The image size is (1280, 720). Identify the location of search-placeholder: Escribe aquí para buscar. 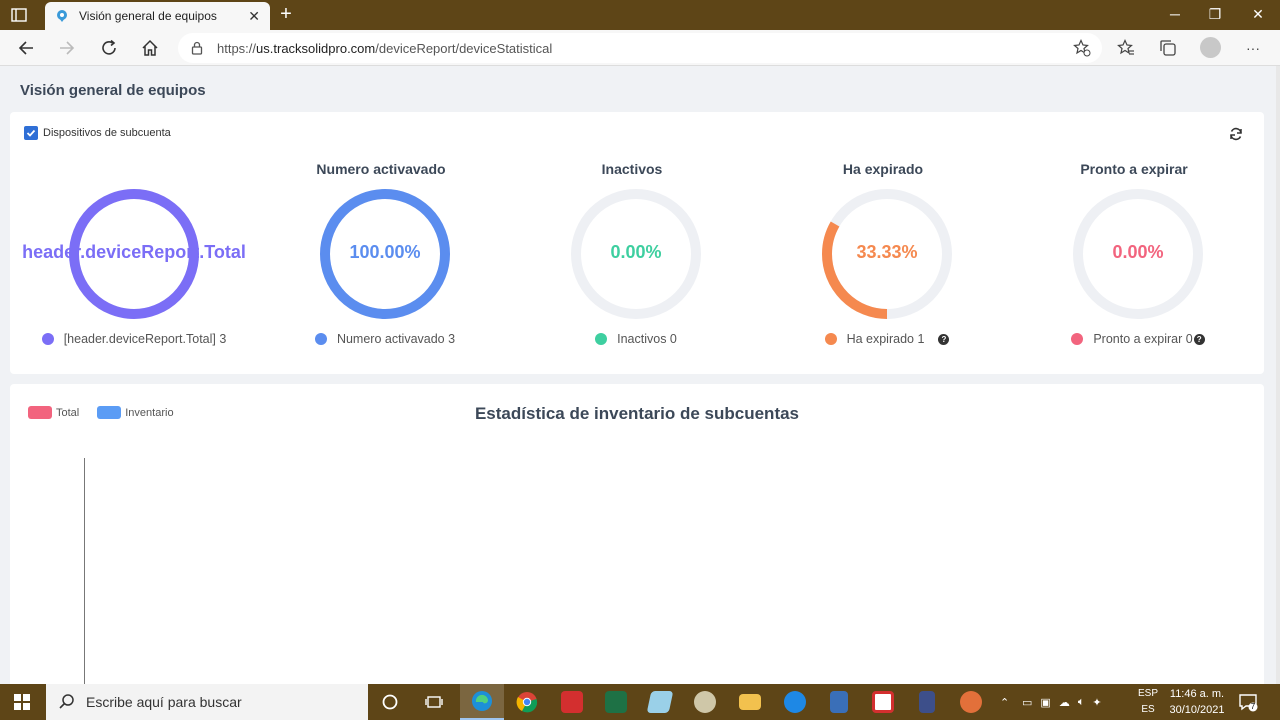
(164, 702).